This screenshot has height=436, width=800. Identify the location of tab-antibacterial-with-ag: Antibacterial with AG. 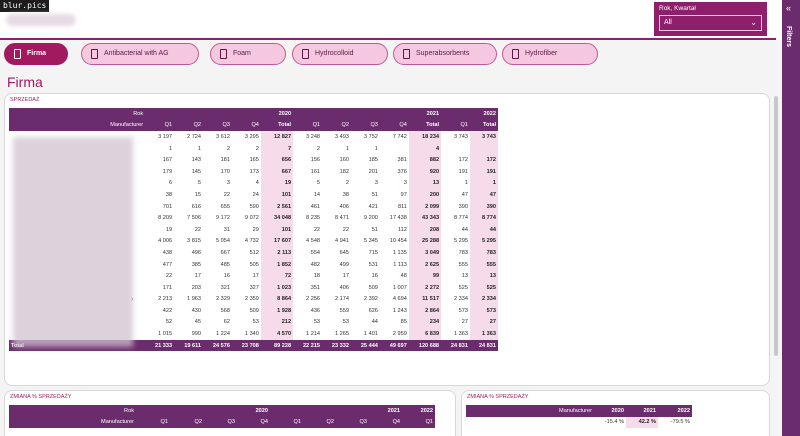
(140, 54).